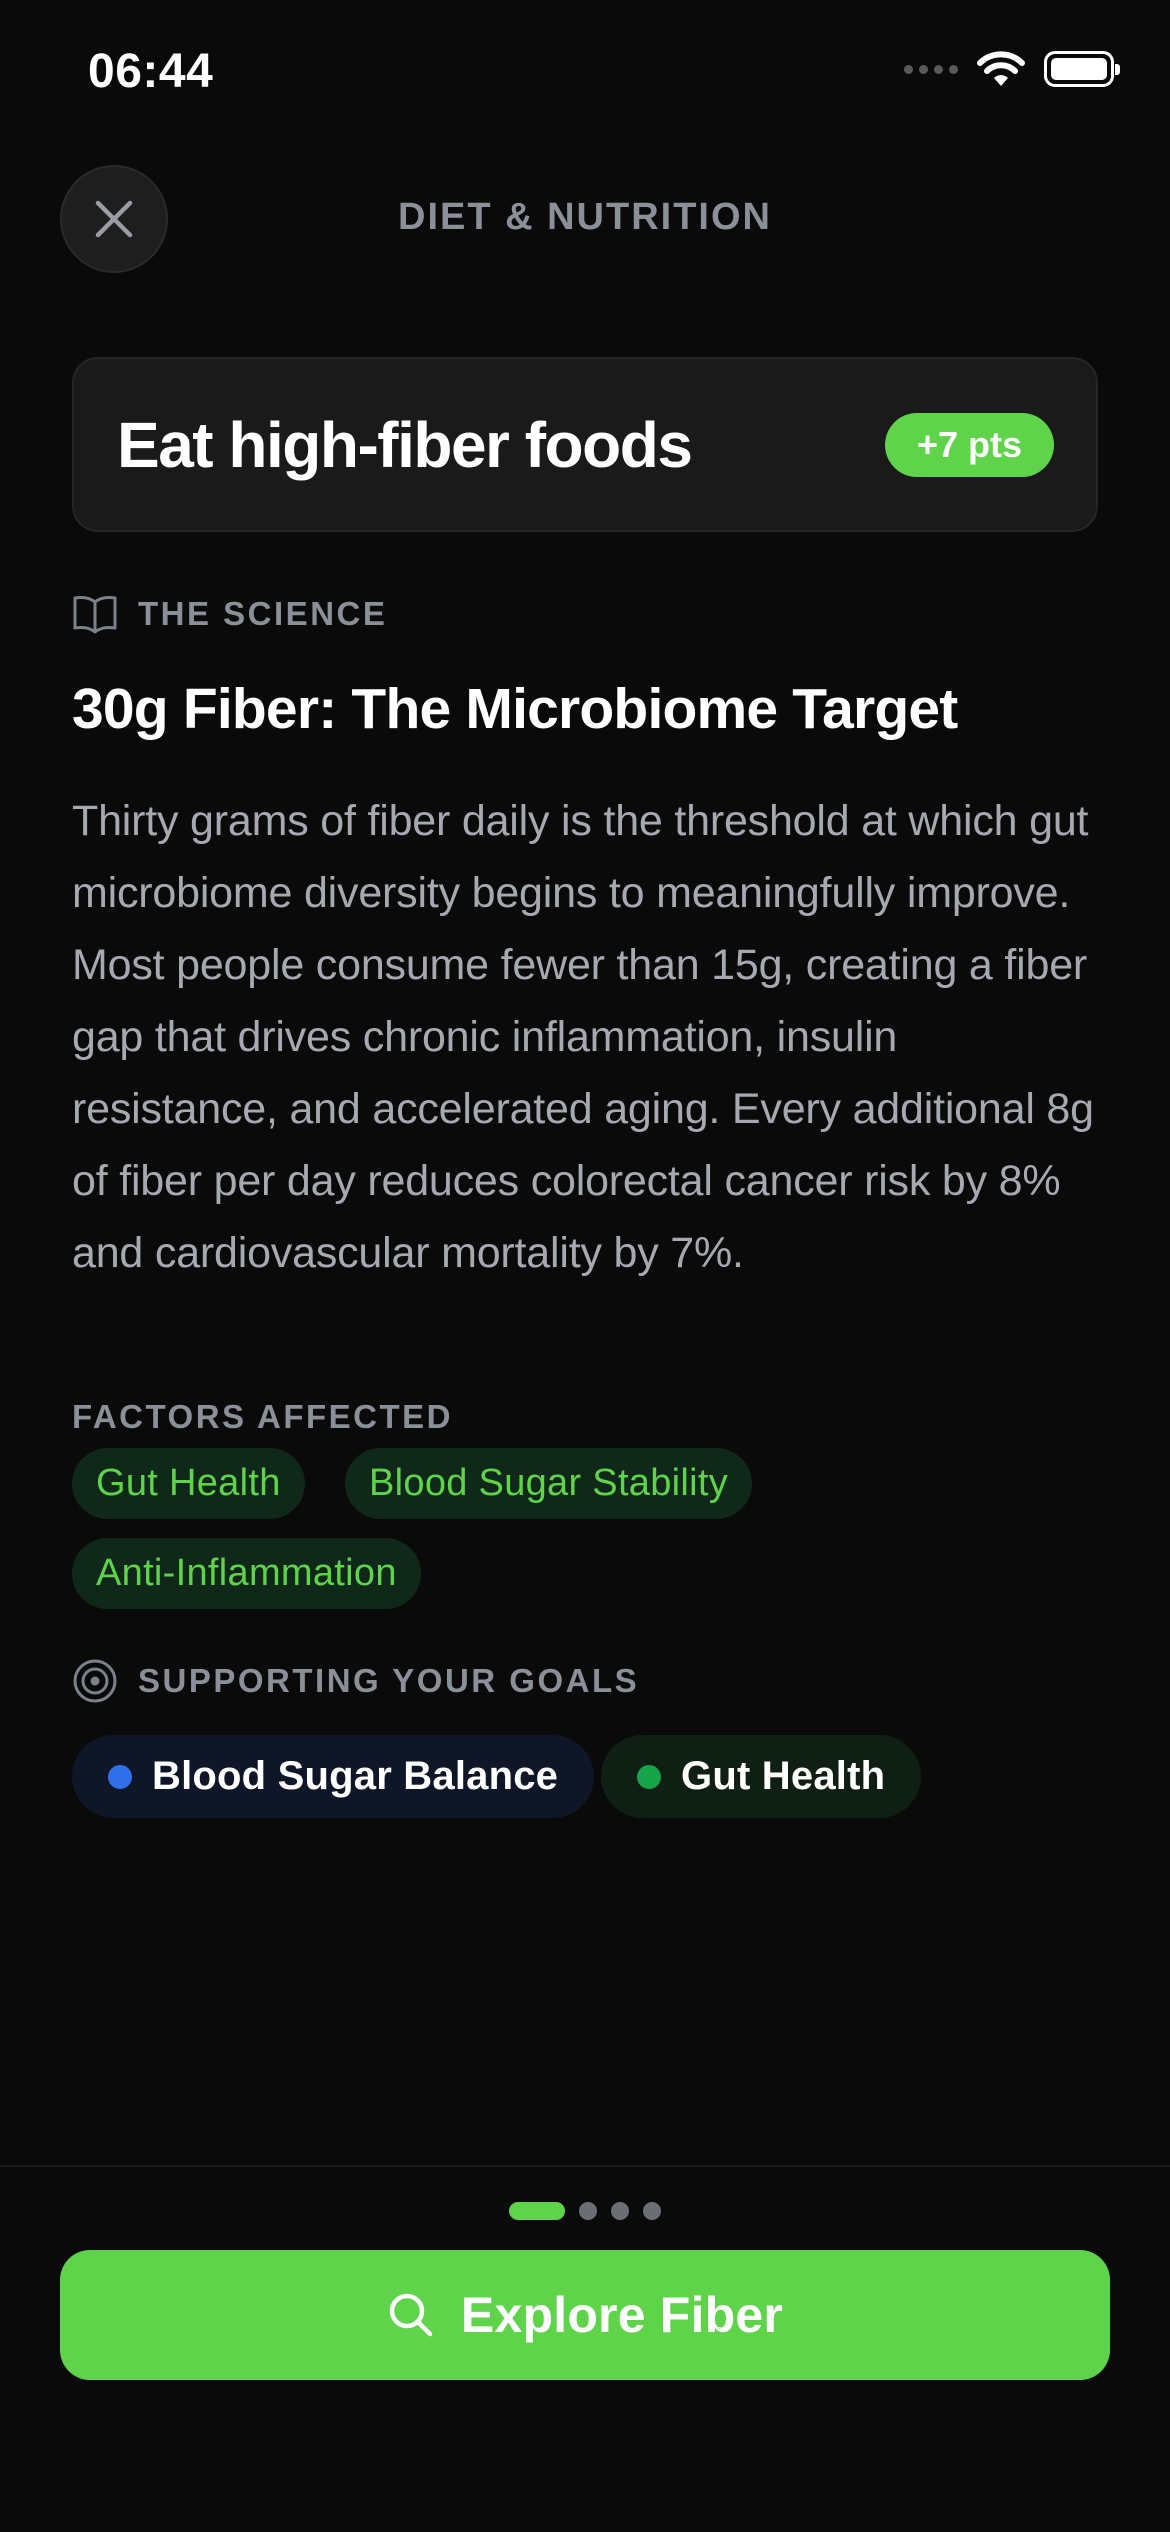  I want to click on bottom-divider, so click(585, 2166).